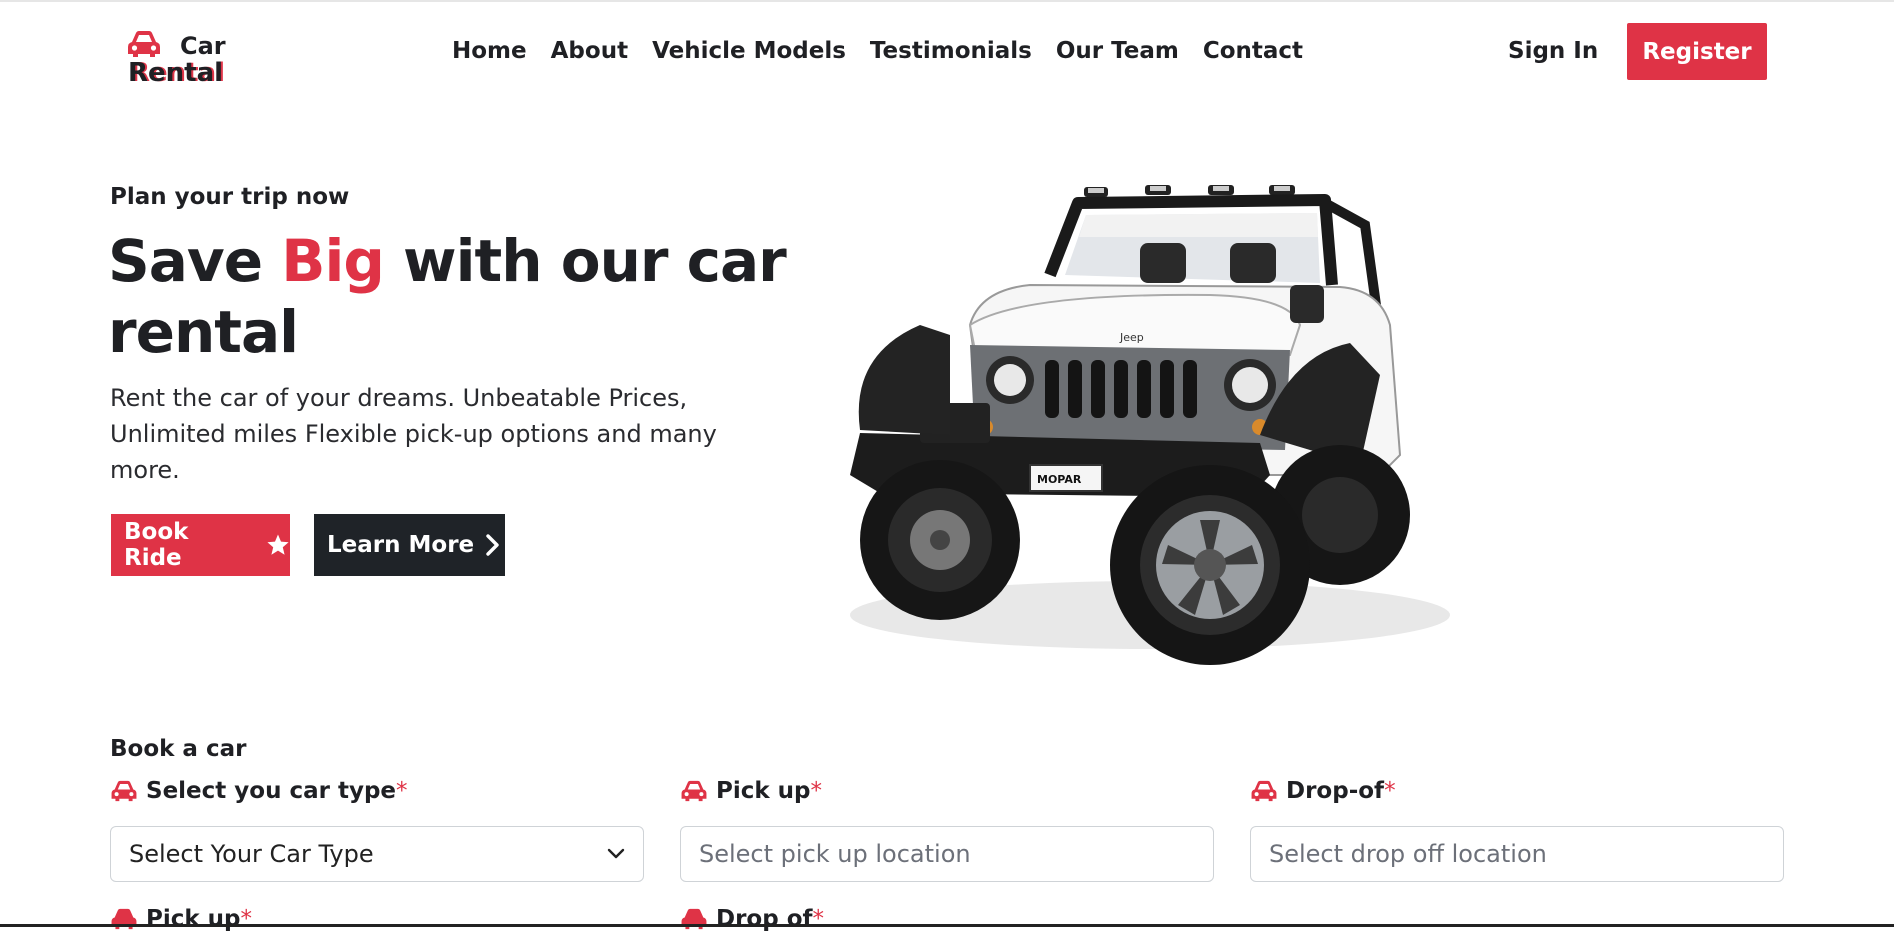 This screenshot has height=932, width=1894. What do you see at coordinates (616, 853) in the screenshot?
I see `chevron-down-icon` at bounding box center [616, 853].